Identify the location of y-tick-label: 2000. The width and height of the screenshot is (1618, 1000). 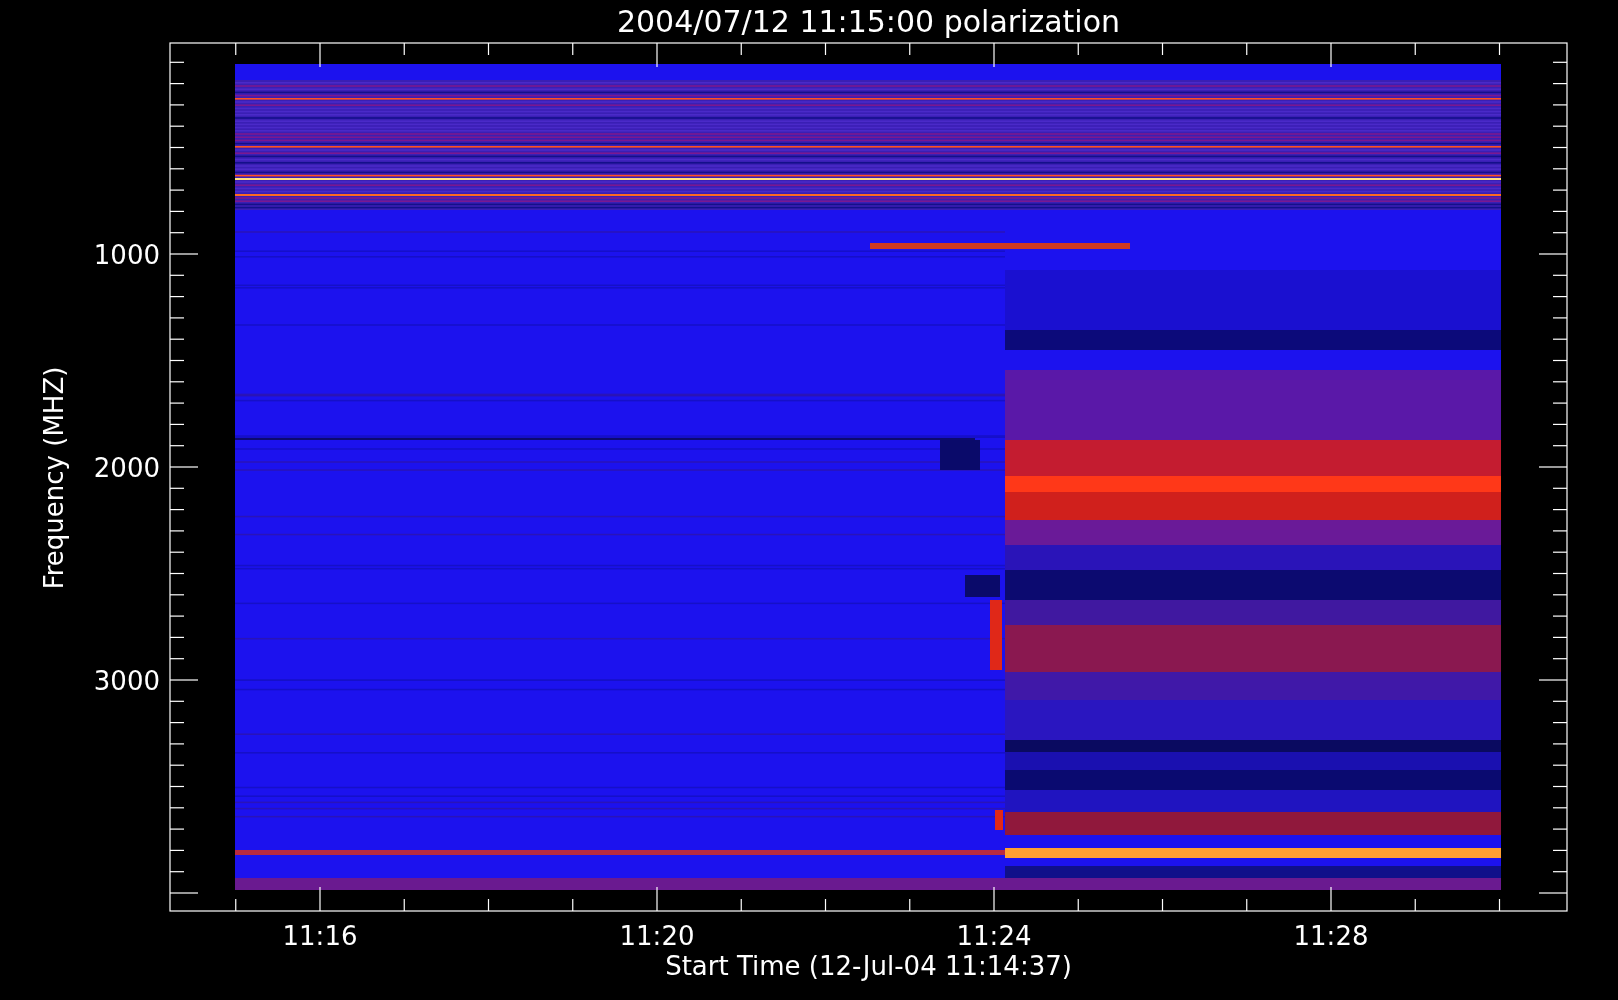
(126, 468).